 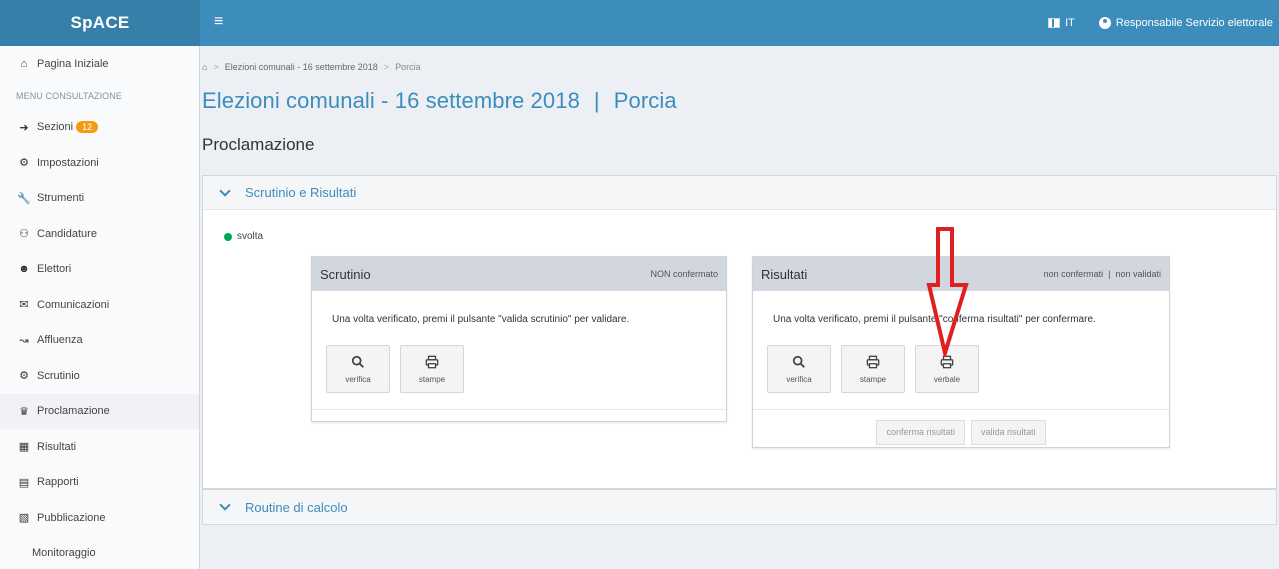 I want to click on page-subtitle: Proclamazione, so click(x=258, y=144).